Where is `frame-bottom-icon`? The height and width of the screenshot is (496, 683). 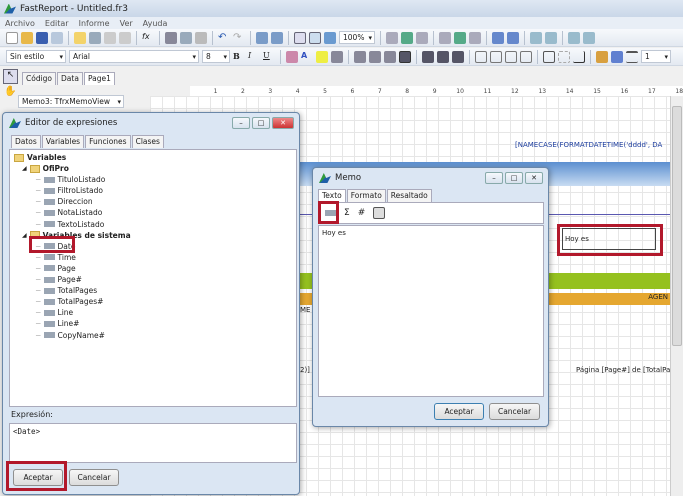
frame-bottom-icon is located at coordinates (496, 56).